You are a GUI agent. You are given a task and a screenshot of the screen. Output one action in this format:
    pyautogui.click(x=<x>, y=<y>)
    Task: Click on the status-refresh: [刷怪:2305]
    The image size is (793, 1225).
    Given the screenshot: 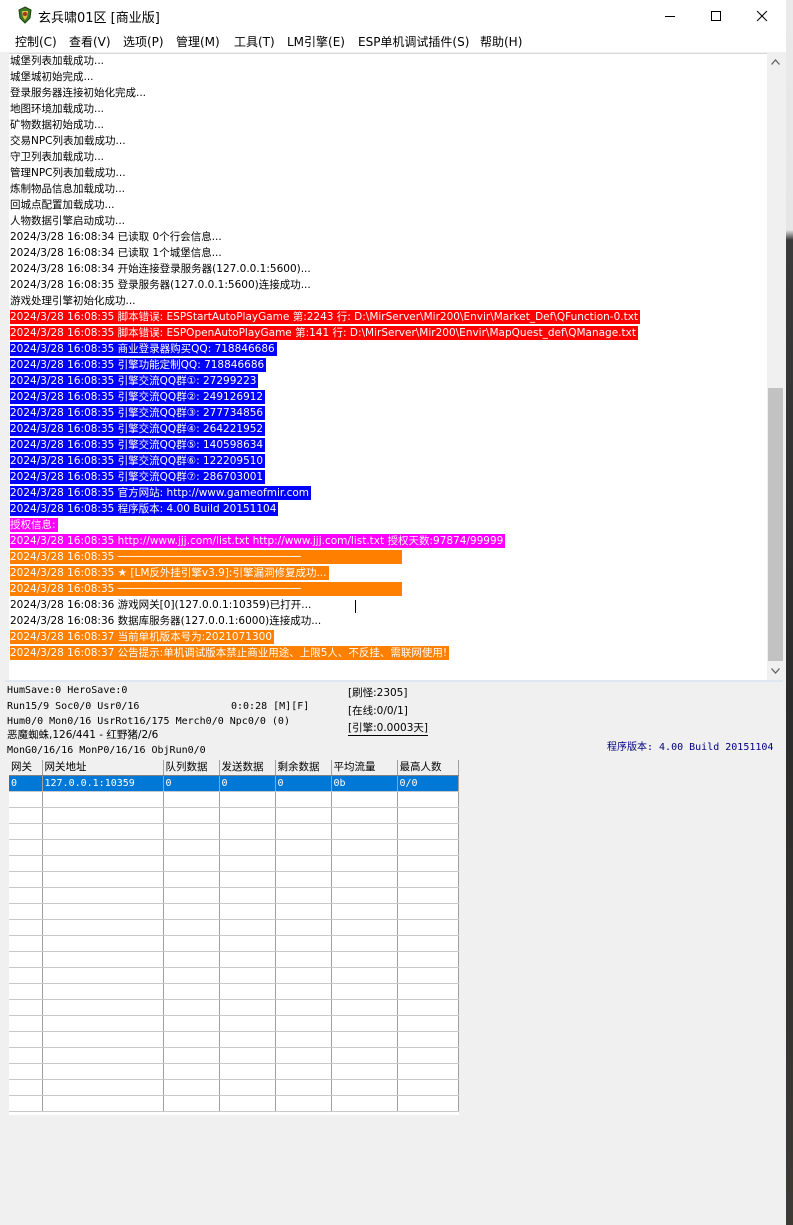 What is the action you would take?
    pyautogui.click(x=378, y=693)
    